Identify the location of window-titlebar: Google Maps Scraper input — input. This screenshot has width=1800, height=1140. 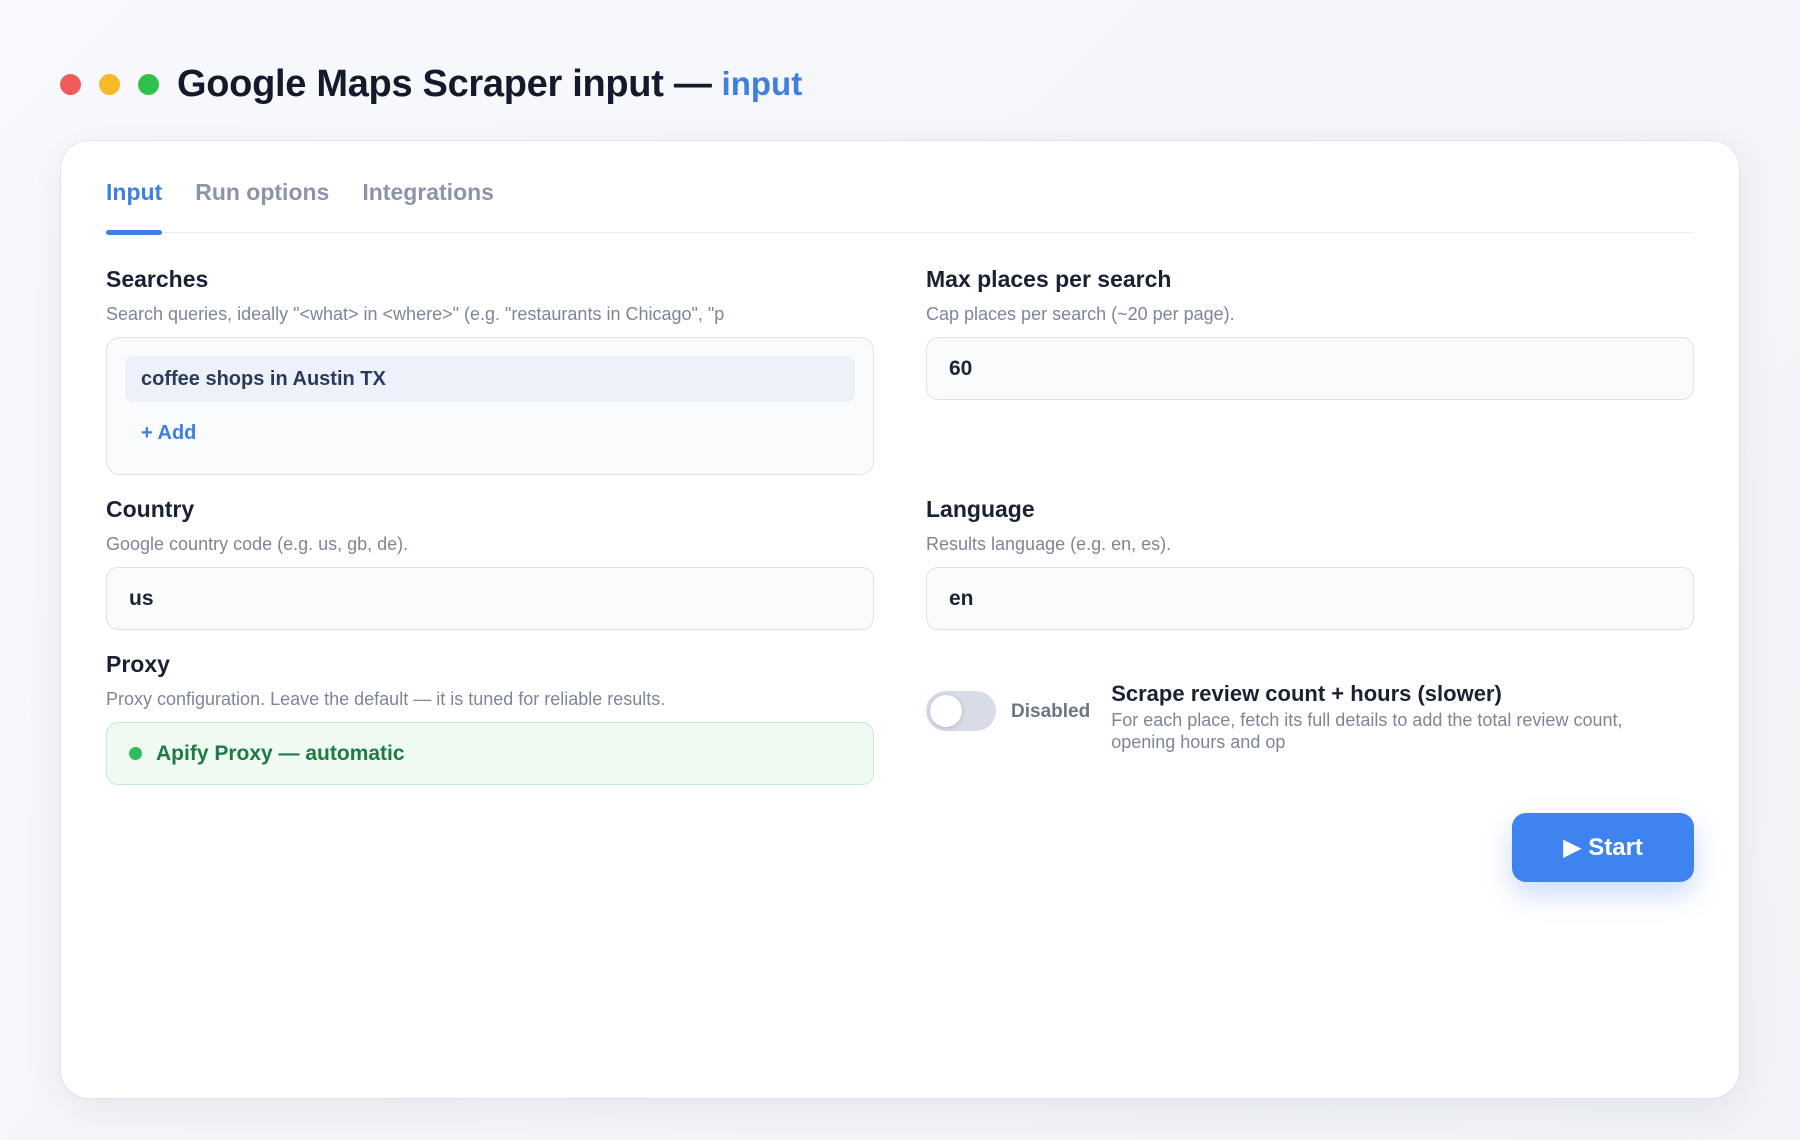
(431, 84).